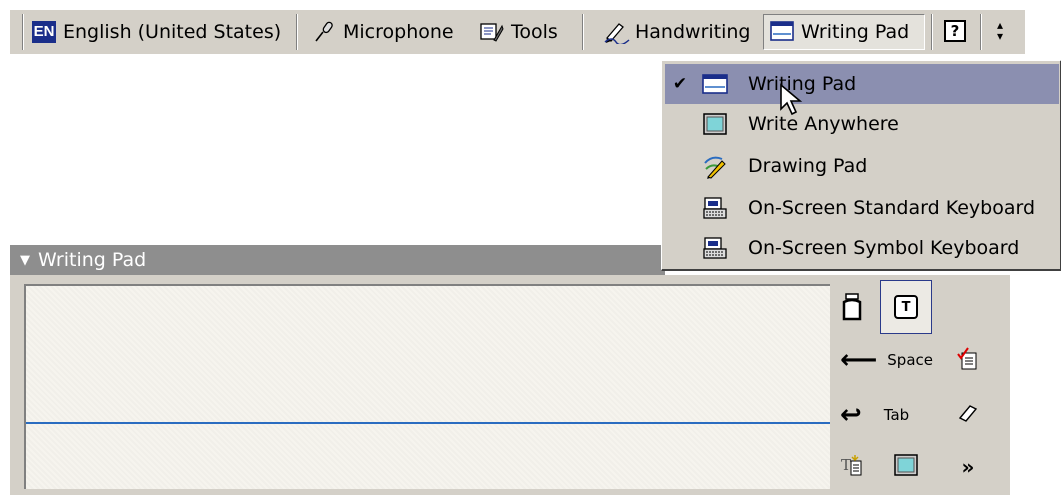  I want to click on menu-item-label: On-Screen Symbol Keyboard, so click(884, 248).